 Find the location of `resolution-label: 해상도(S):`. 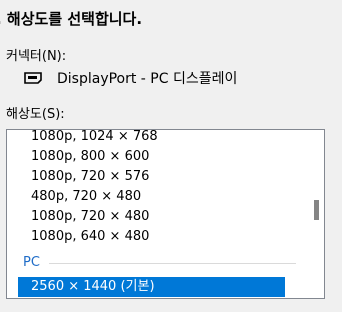

resolution-label: 해상도(S): is located at coordinates (35, 114).